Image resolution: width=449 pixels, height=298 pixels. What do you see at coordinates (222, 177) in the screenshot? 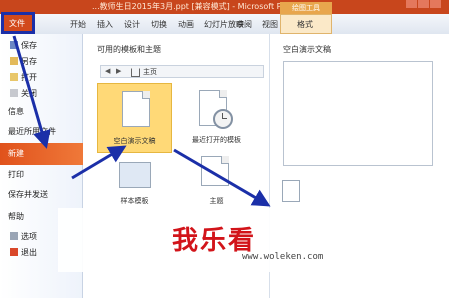
I see `arrow-to-create` at bounding box center [222, 177].